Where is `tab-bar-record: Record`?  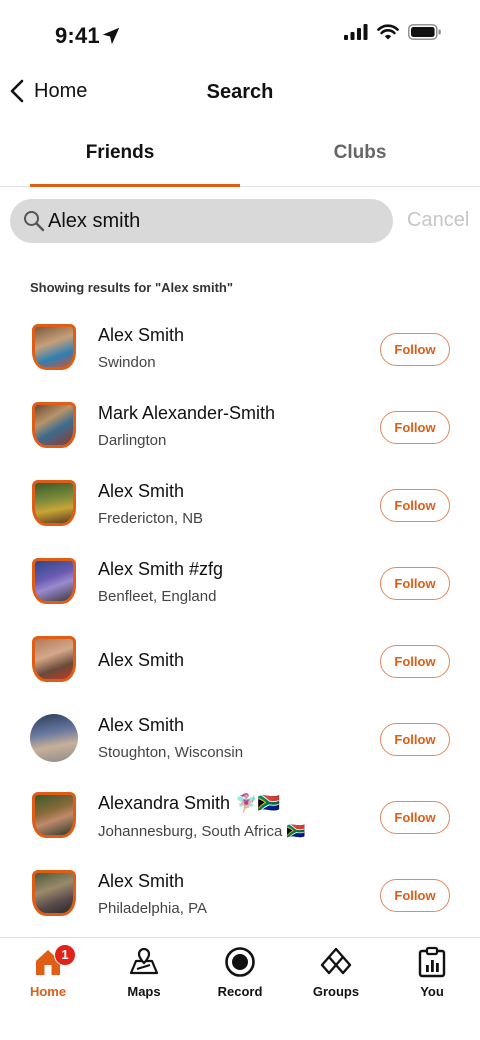 tab-bar-record: Record is located at coordinates (240, 971).